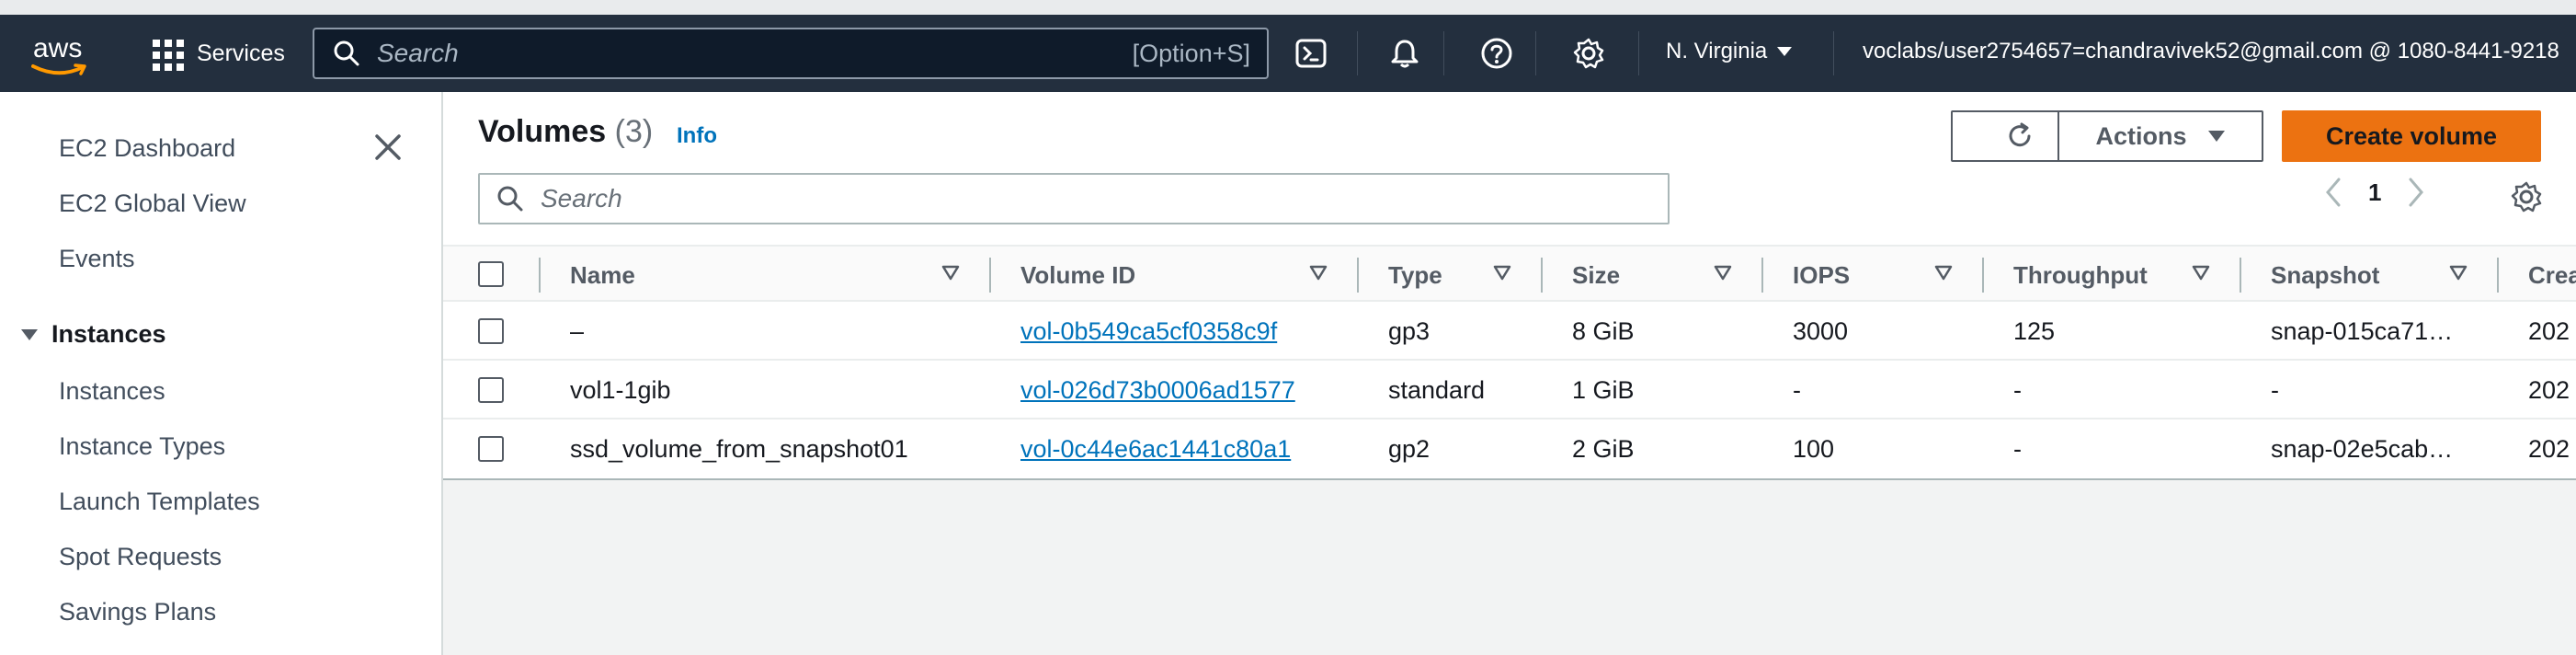  I want to click on column-header-name: Name, so click(602, 275).